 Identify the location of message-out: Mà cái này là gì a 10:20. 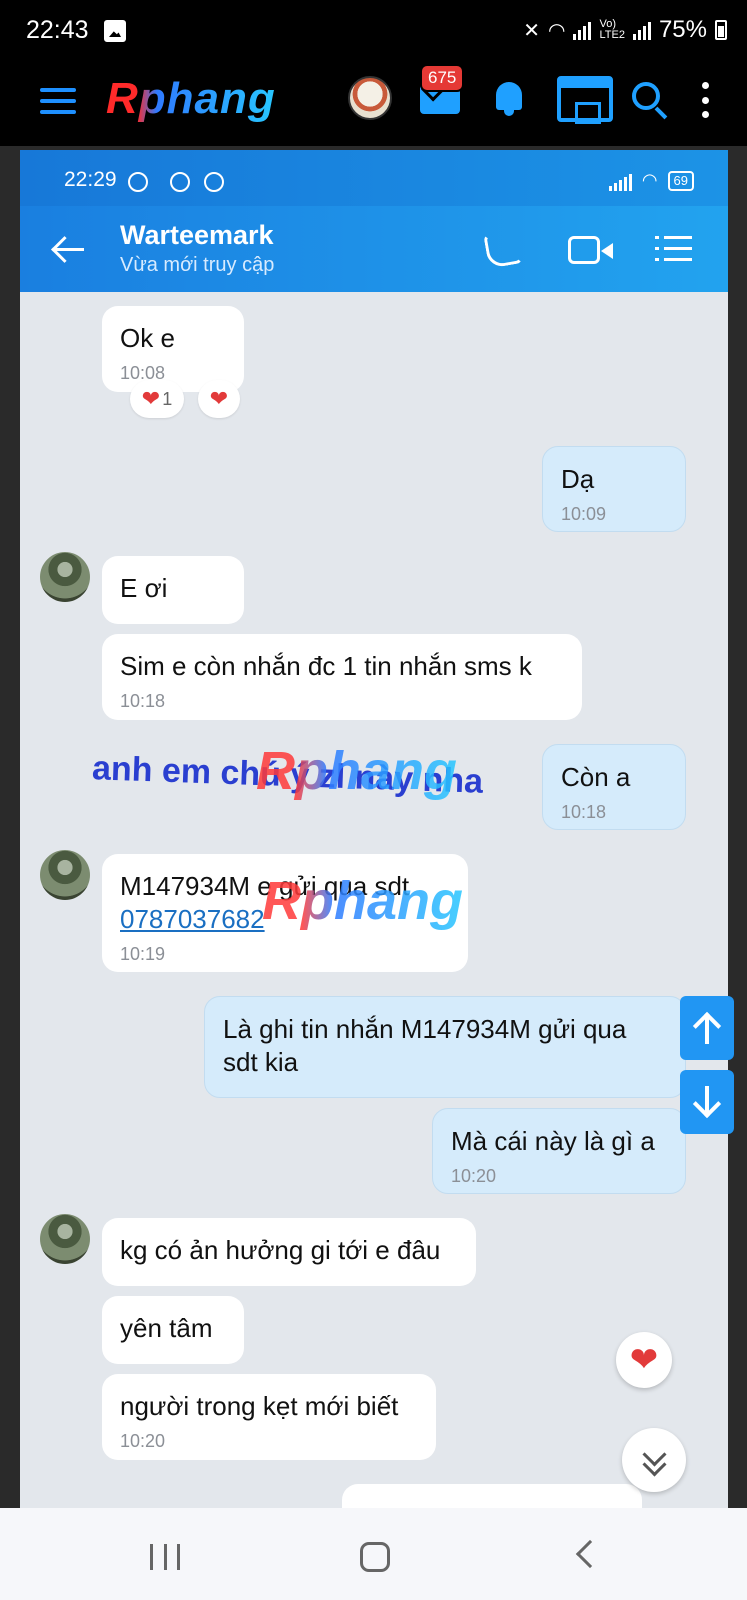
(559, 1151).